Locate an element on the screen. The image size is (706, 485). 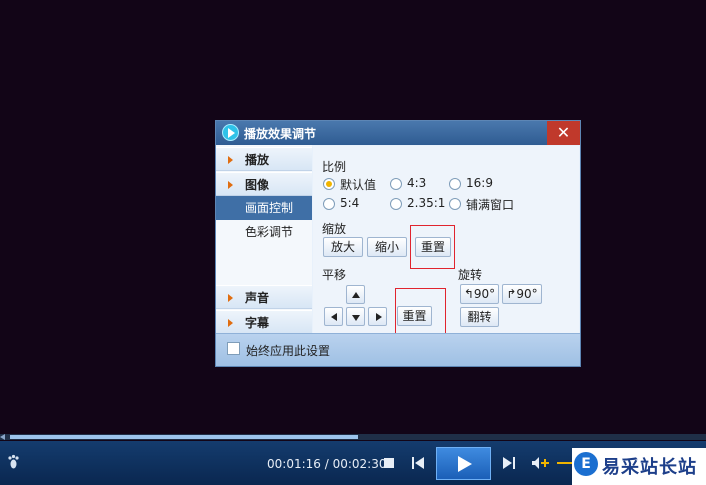
close-button: ✕ is located at coordinates (563, 133).